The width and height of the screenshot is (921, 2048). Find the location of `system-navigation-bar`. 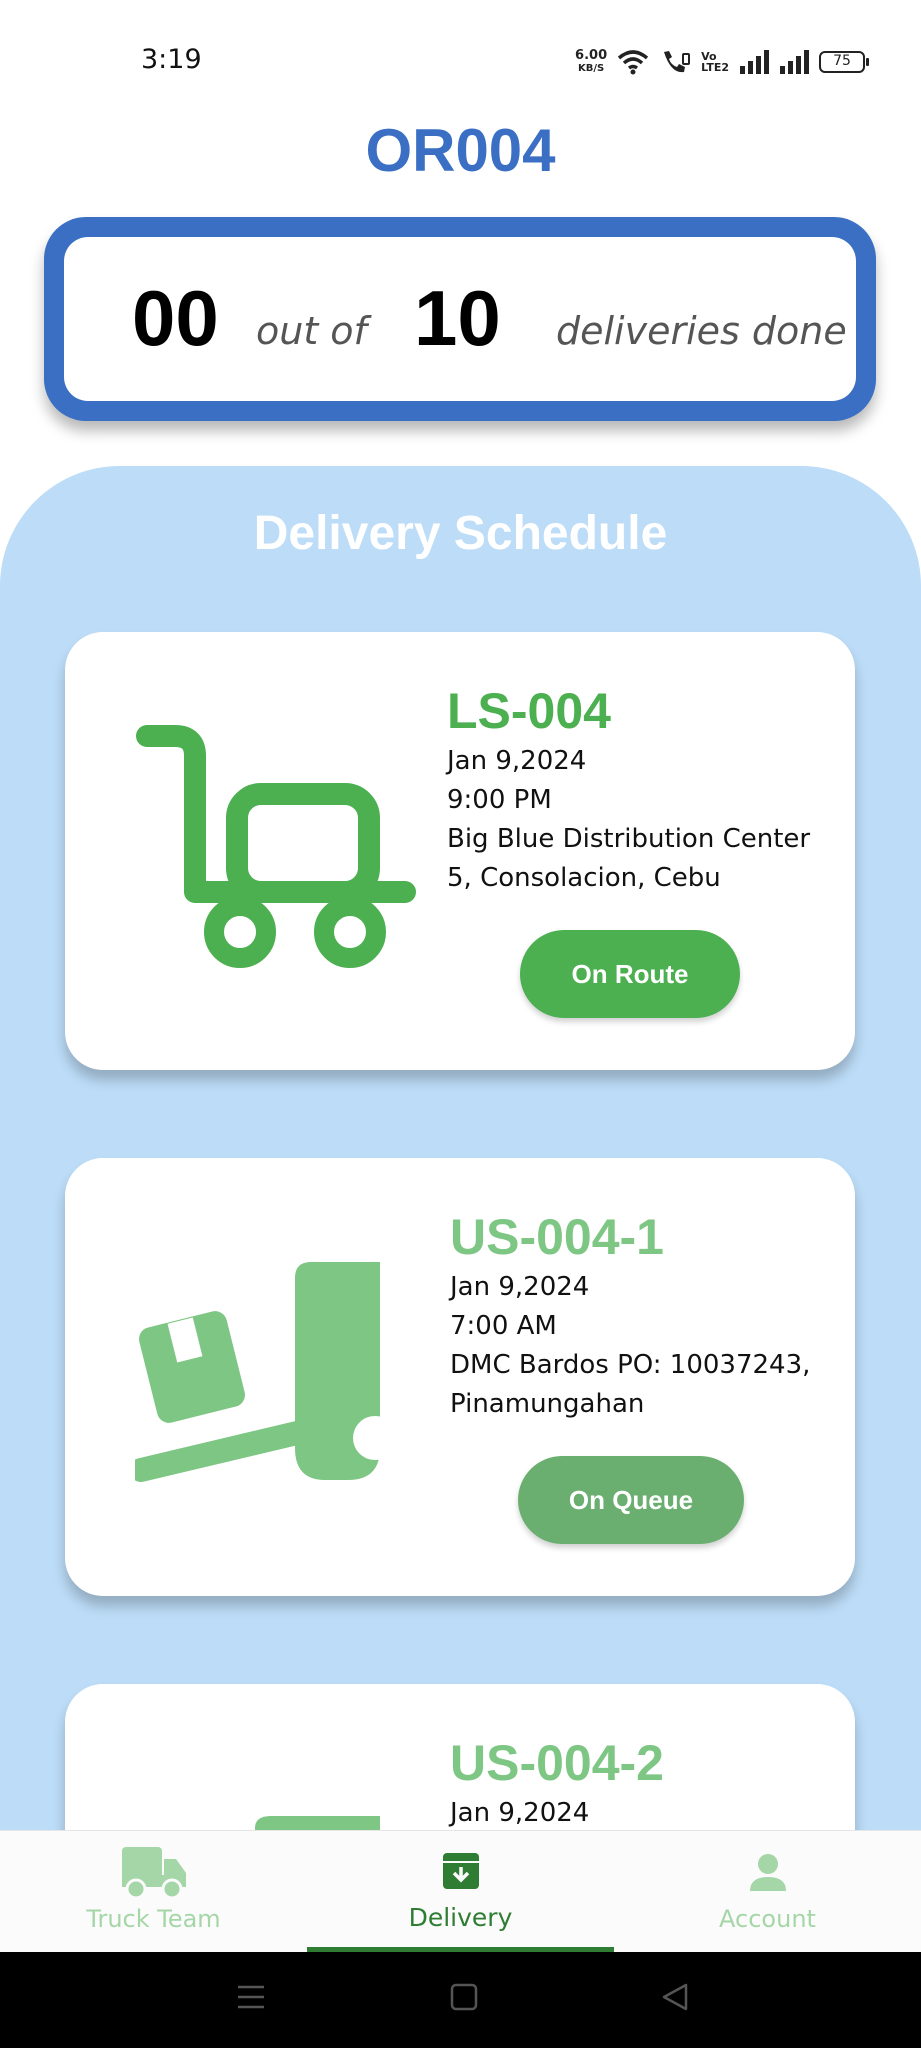

system-navigation-bar is located at coordinates (460, 2000).